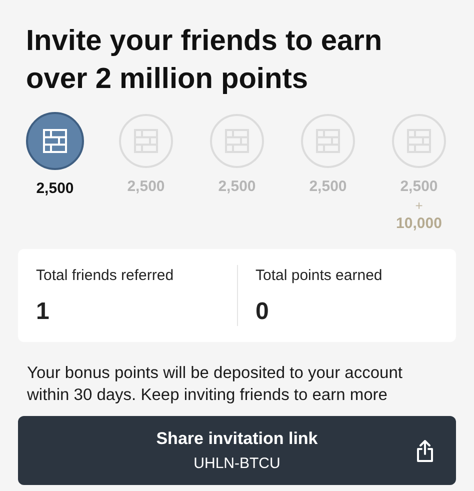  What do you see at coordinates (419, 224) in the screenshot?
I see `bonus-points: 10,000` at bounding box center [419, 224].